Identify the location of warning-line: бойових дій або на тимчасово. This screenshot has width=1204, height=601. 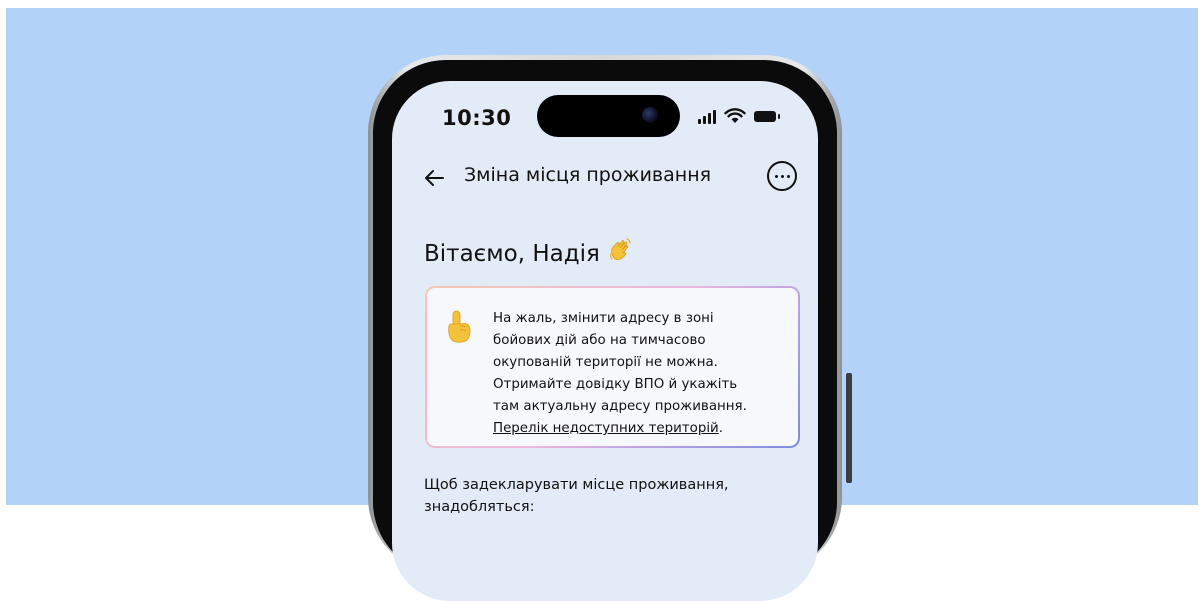
(599, 340).